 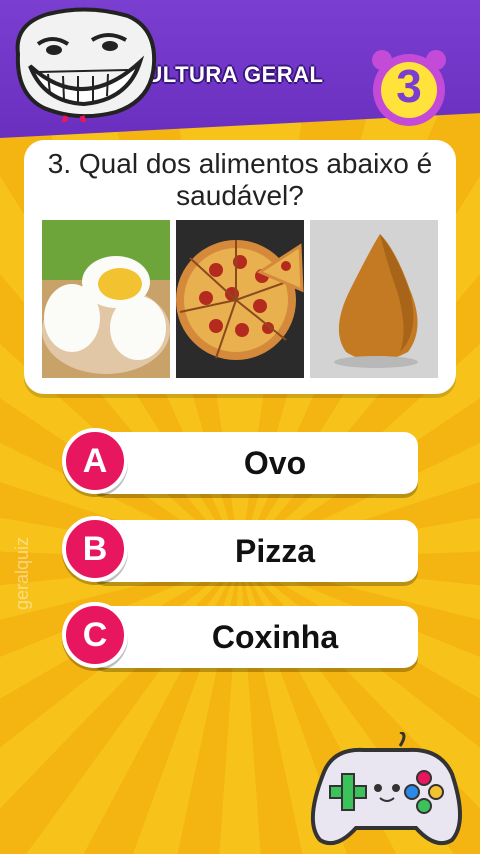 What do you see at coordinates (409, 86) in the screenshot?
I see `question-counter: 3` at bounding box center [409, 86].